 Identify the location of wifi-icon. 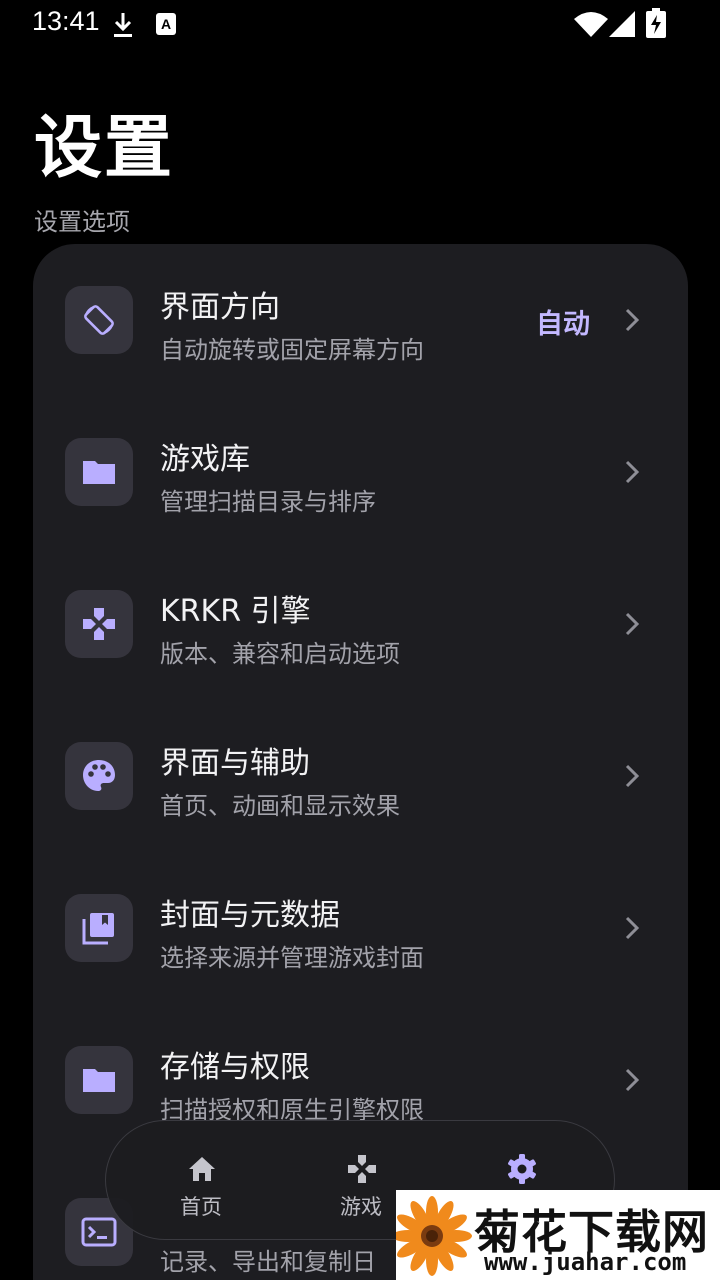
(591, 24).